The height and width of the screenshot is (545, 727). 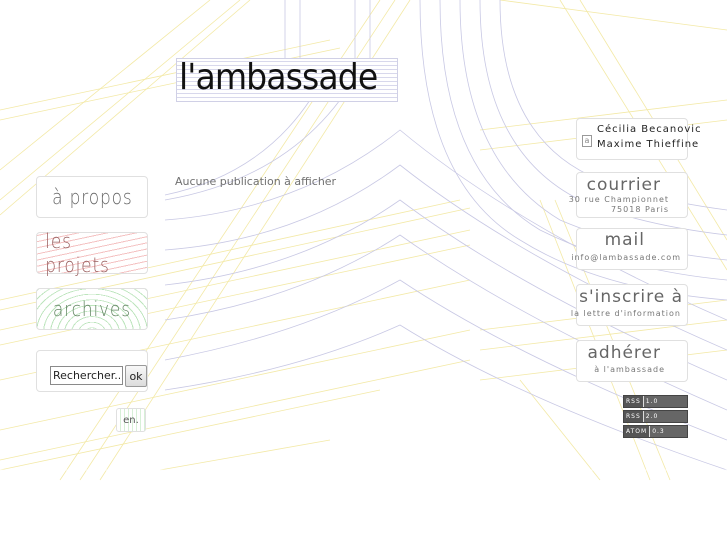 I want to click on contact-name-1: Cécilia Becanovic, so click(x=649, y=129).